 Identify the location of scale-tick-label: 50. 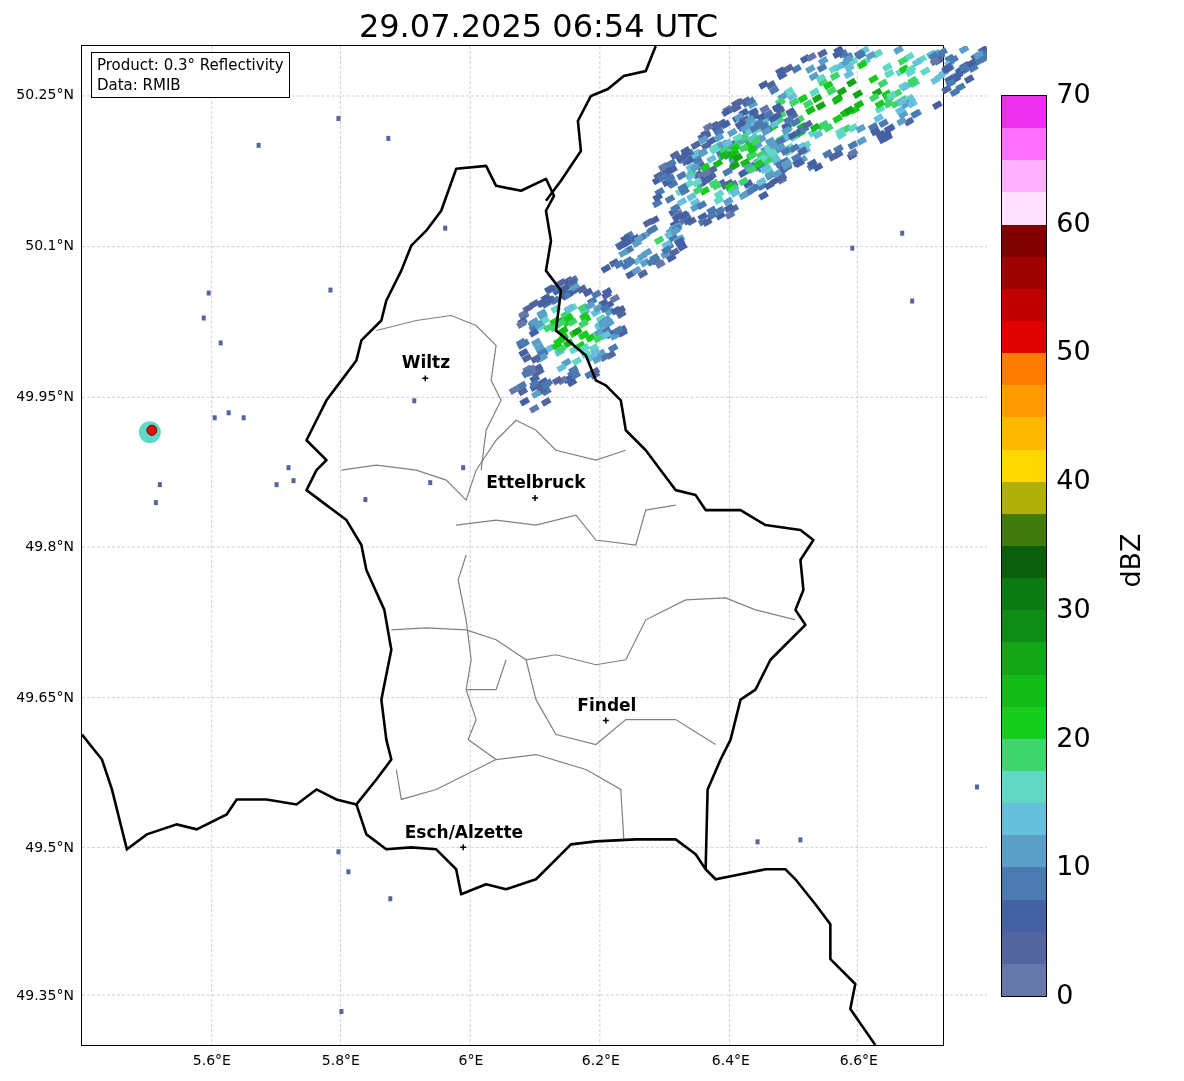
(1073, 351).